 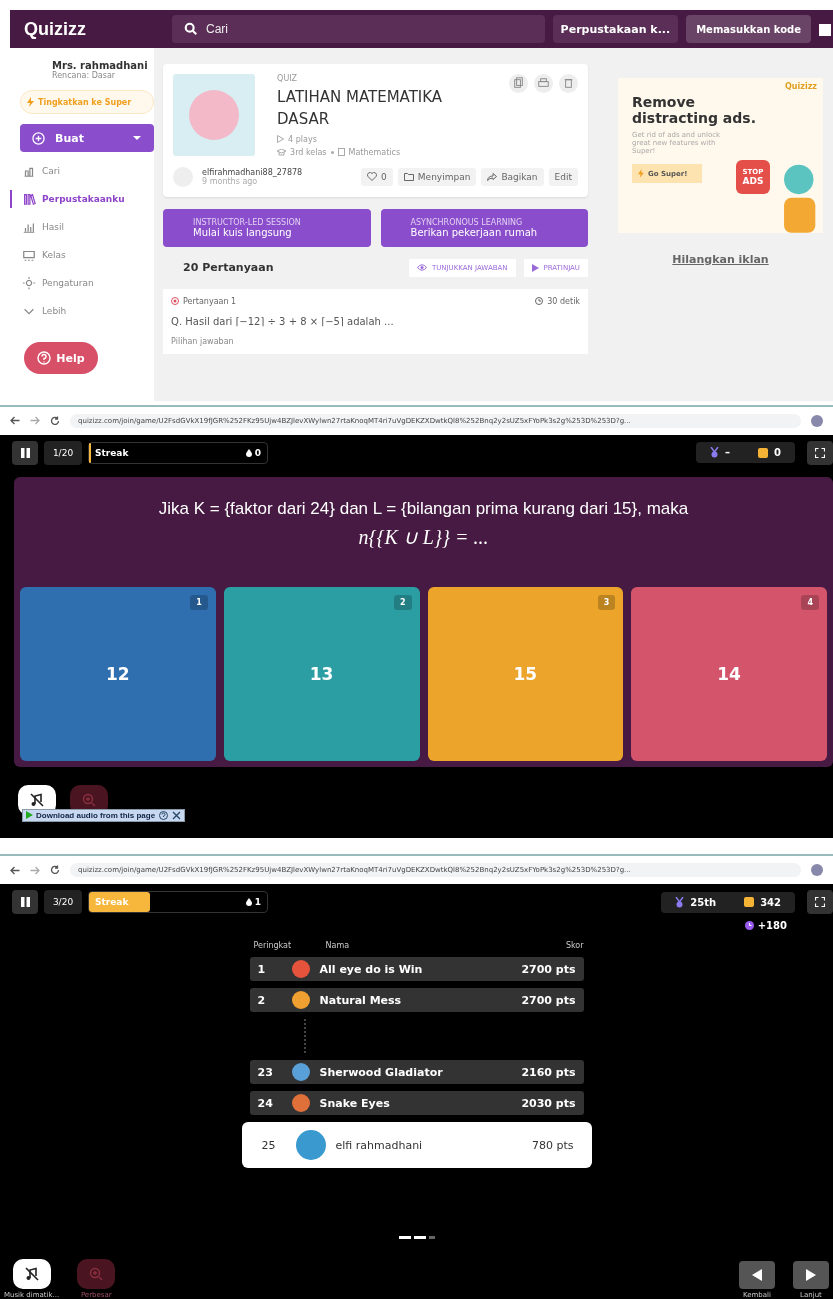 I want to click on logo: Quizizz, so click(x=94, y=29).